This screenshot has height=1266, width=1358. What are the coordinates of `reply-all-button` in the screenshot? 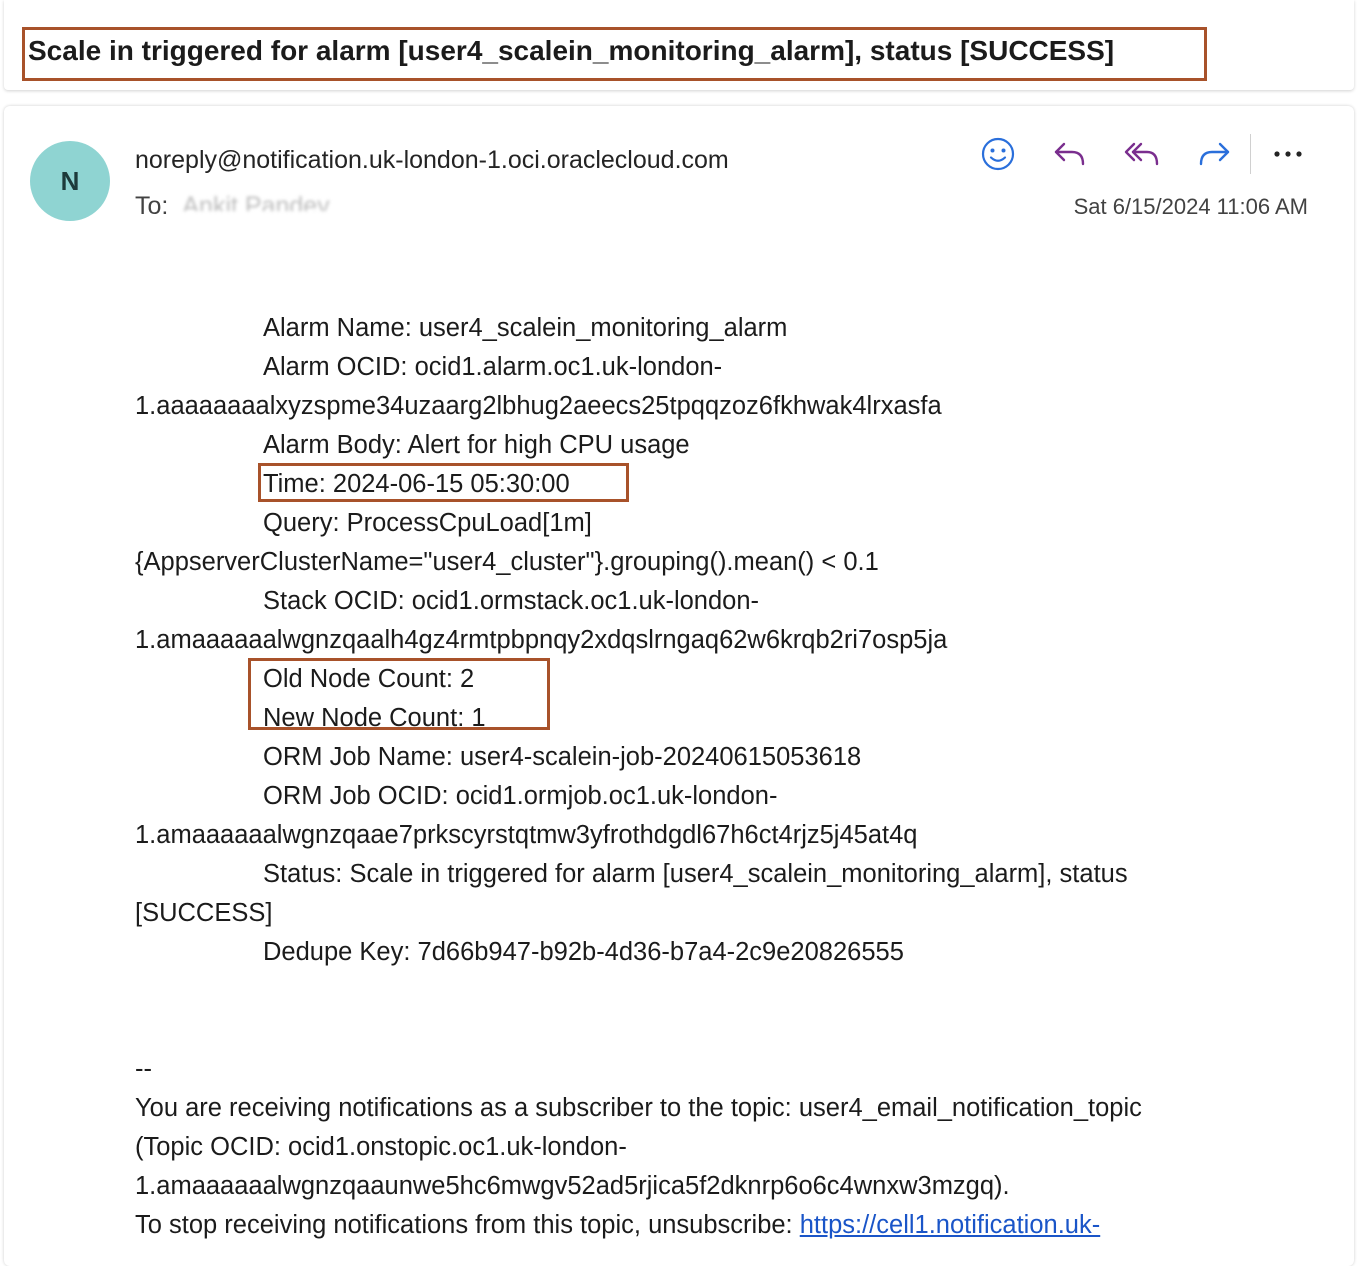 It's located at (1142, 154).